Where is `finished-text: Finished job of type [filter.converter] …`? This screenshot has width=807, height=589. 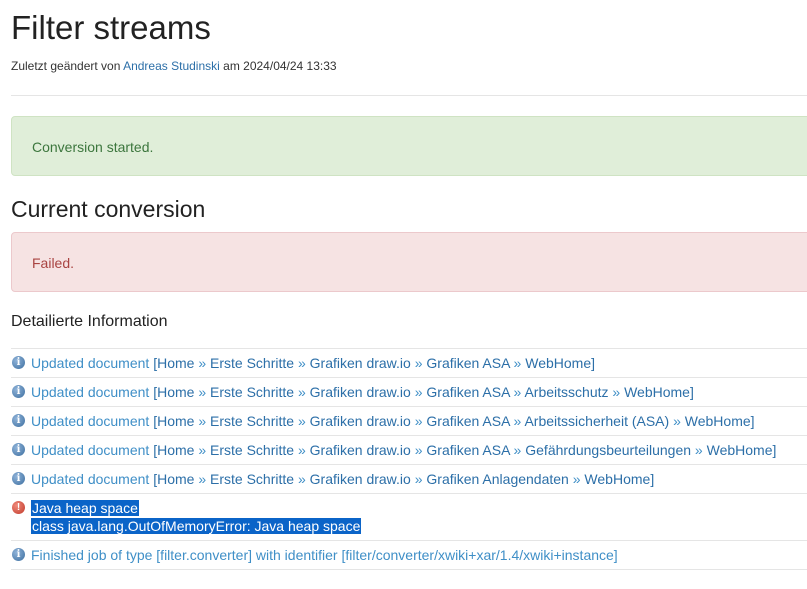 finished-text: Finished job of type [filter.converter] … is located at coordinates (324, 555).